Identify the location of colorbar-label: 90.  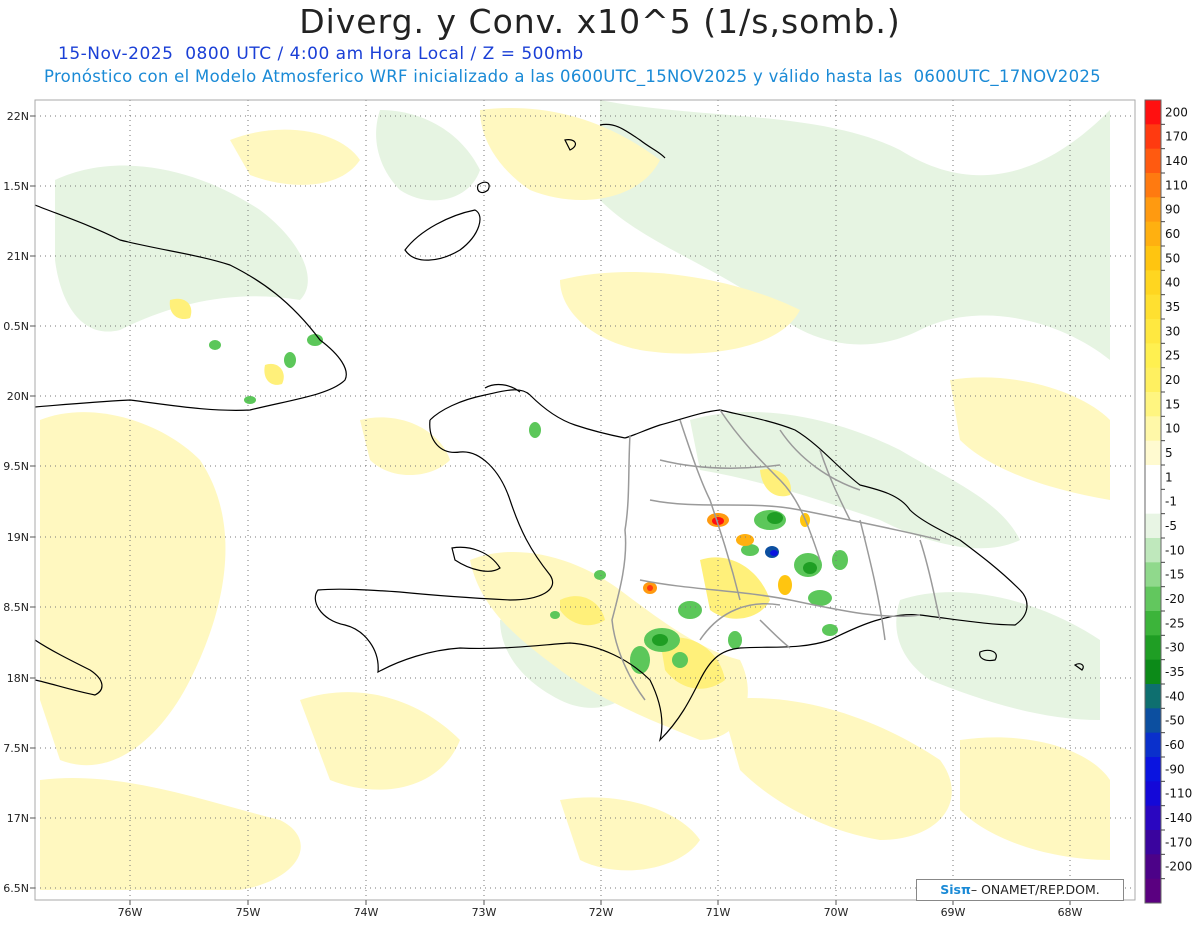
(1172, 210).